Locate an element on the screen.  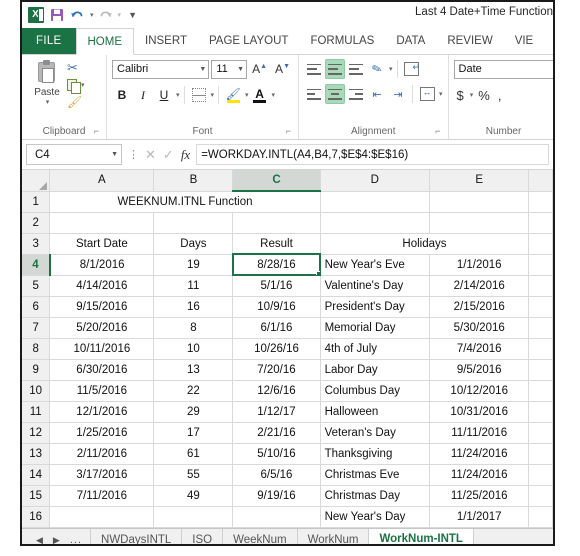
cell-a16 is located at coordinates (102, 517).